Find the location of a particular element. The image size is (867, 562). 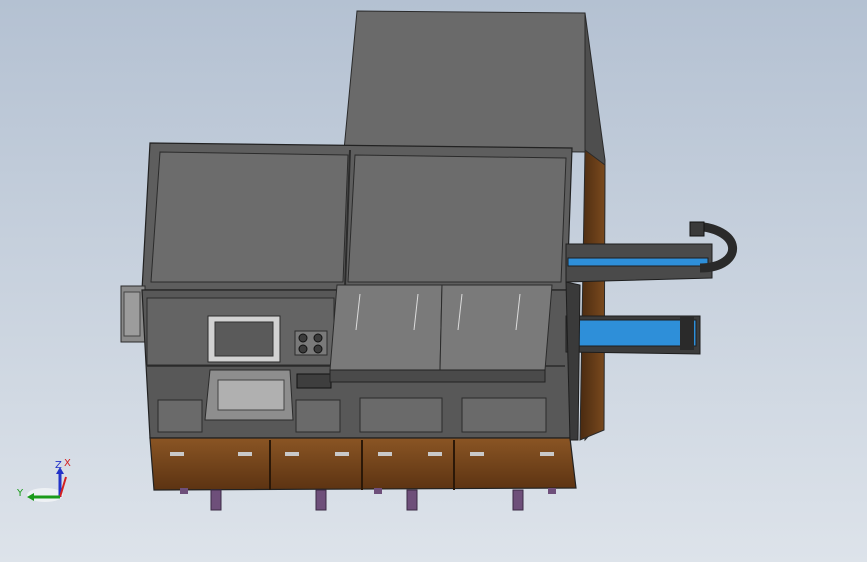

upper-housing is located at coordinates (357, 216).